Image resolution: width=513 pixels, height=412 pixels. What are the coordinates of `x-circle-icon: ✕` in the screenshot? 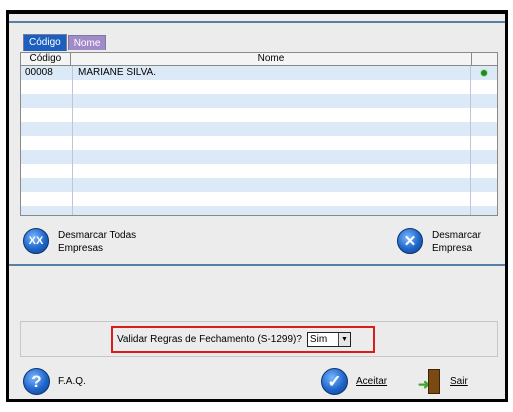 It's located at (410, 241).